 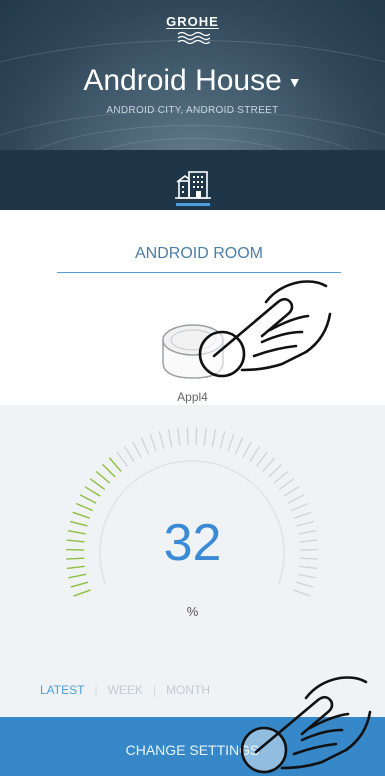 I want to click on home-building-icon, so click(x=193, y=184).